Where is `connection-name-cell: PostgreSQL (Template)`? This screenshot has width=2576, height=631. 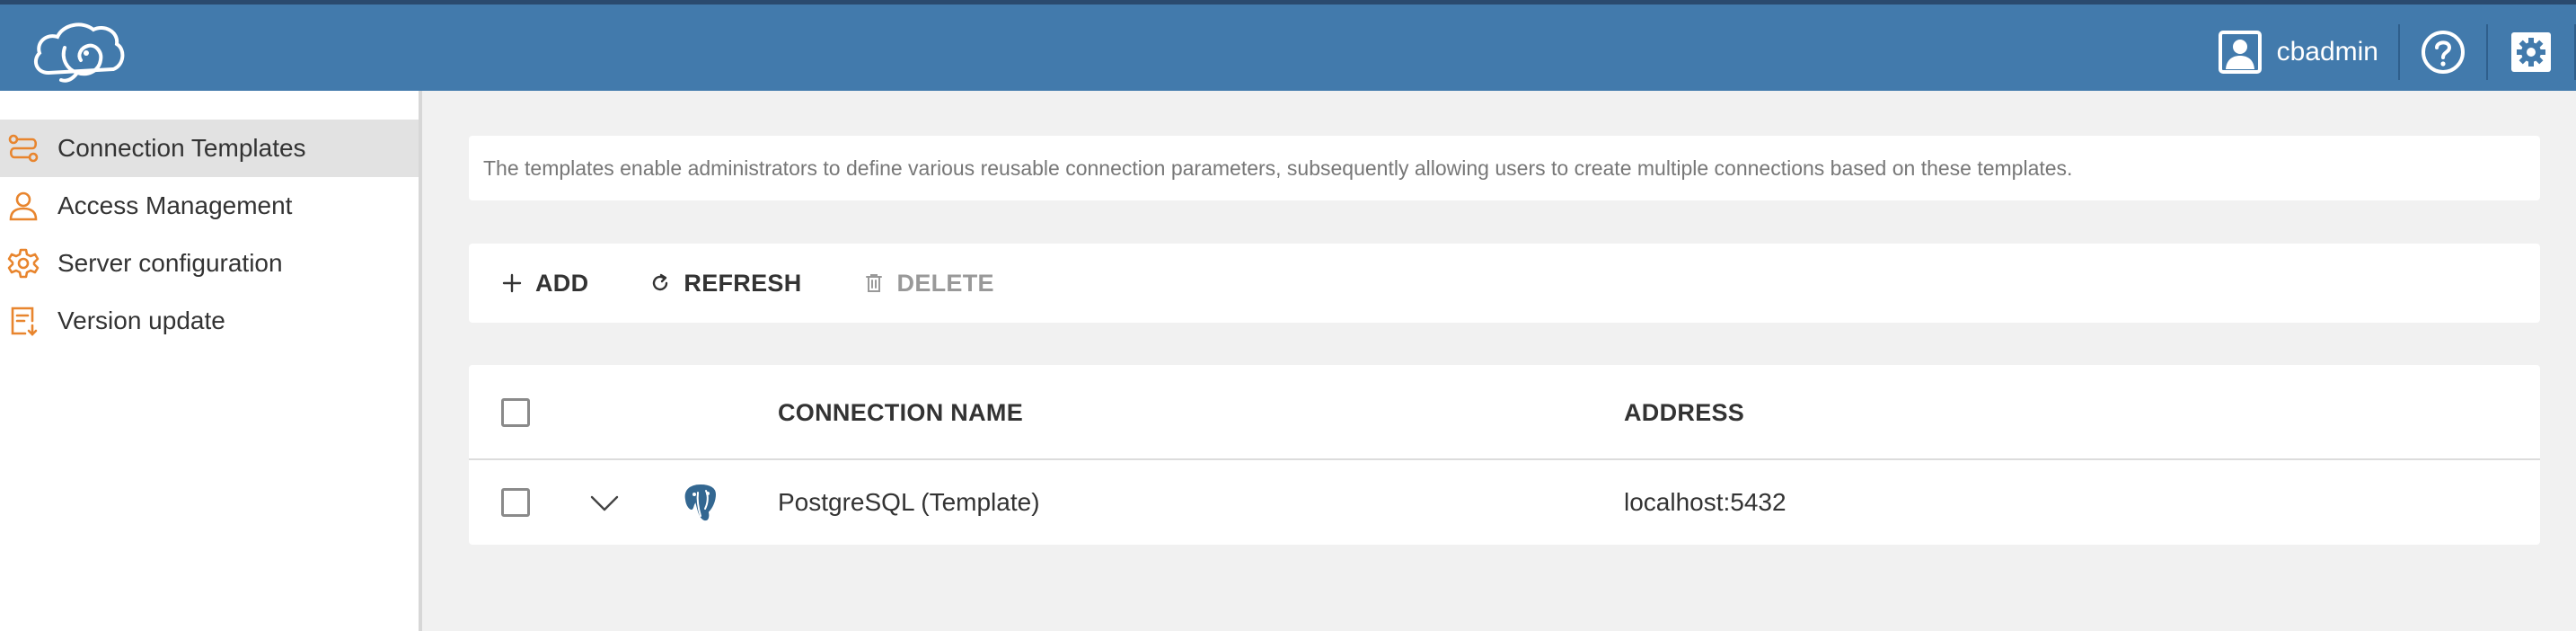
connection-name-cell: PostgreSQL (Template) is located at coordinates (909, 502).